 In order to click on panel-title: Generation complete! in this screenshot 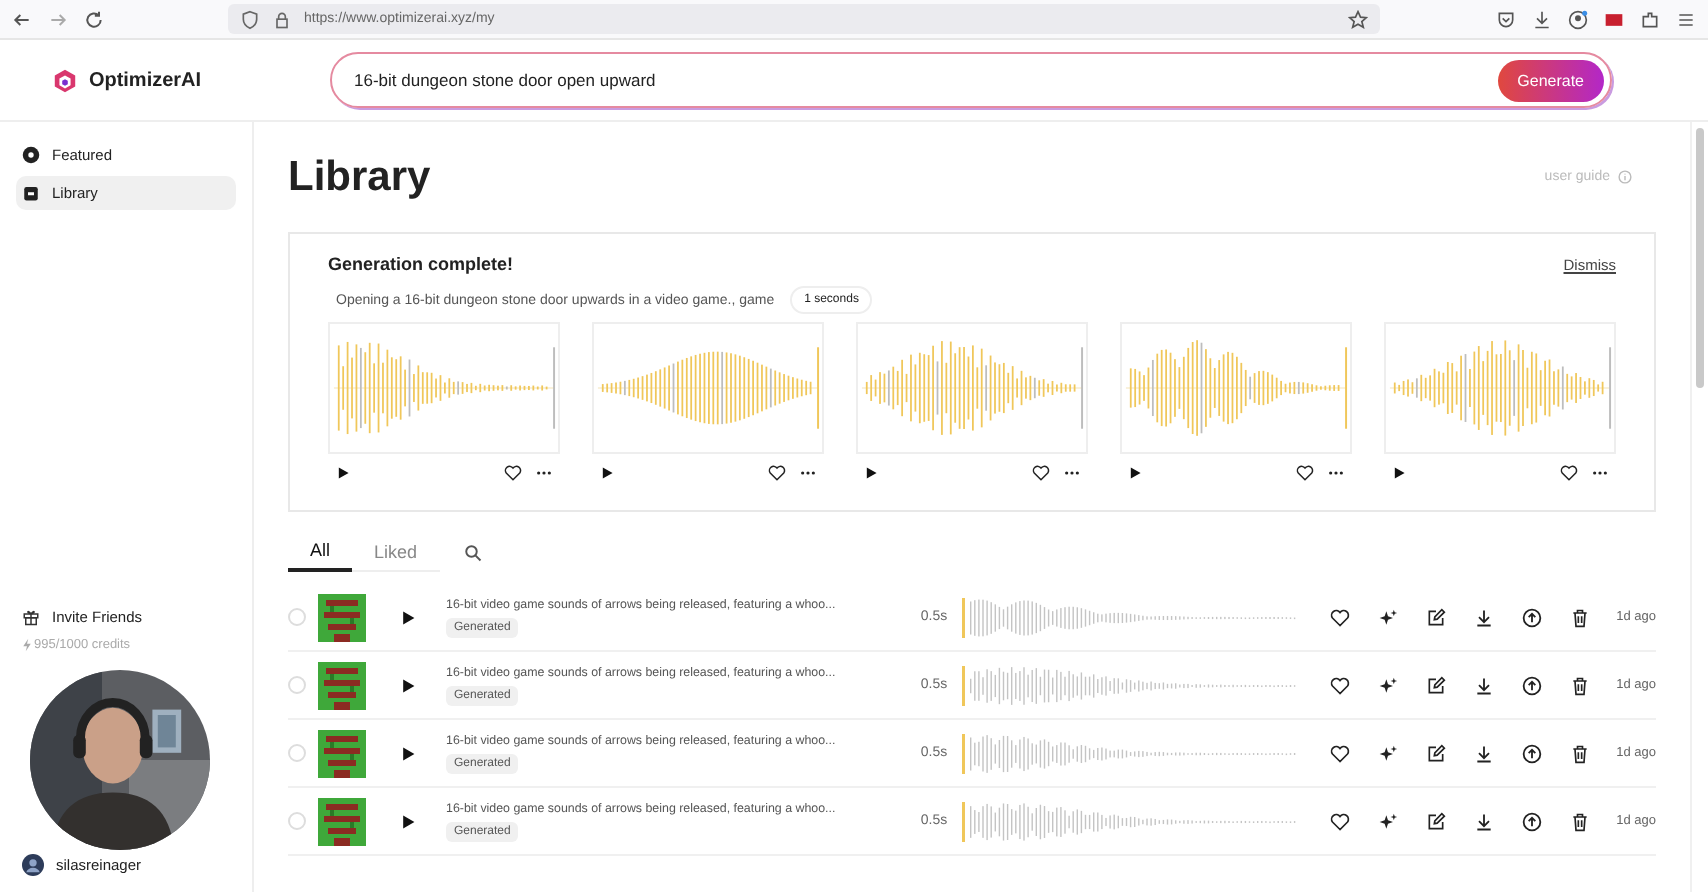, I will do `click(421, 264)`.